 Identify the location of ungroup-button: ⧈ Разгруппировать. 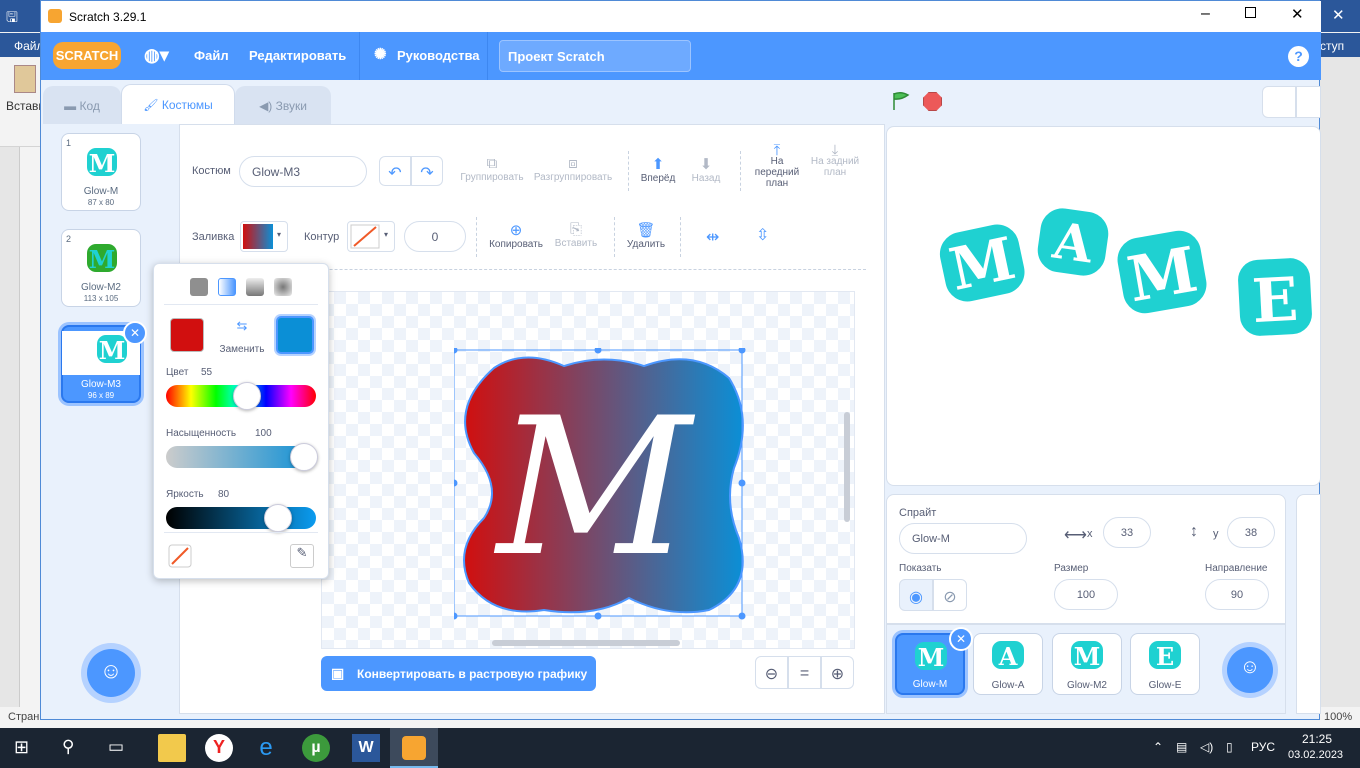
(573, 169).